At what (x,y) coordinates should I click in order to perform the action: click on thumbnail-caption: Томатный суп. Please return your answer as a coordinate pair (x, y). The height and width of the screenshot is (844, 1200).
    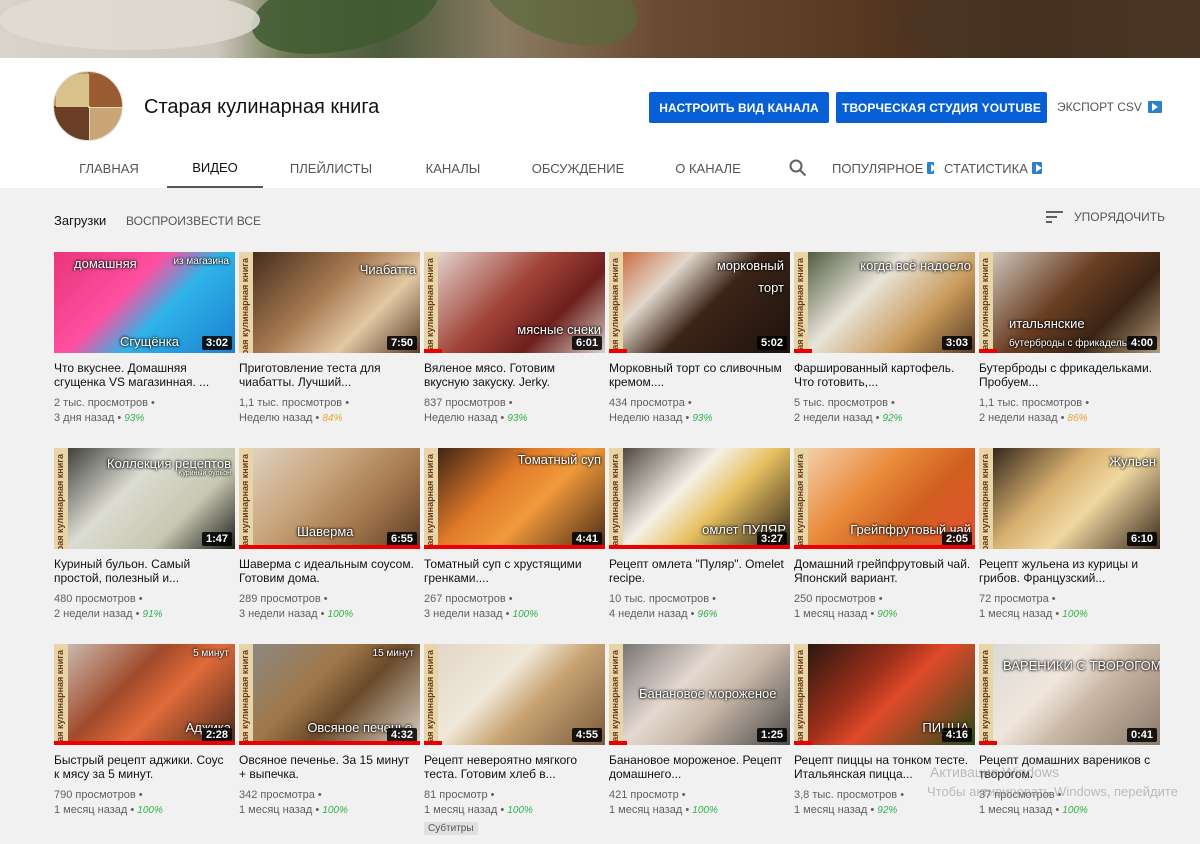
    Looking at the image, I should click on (559, 459).